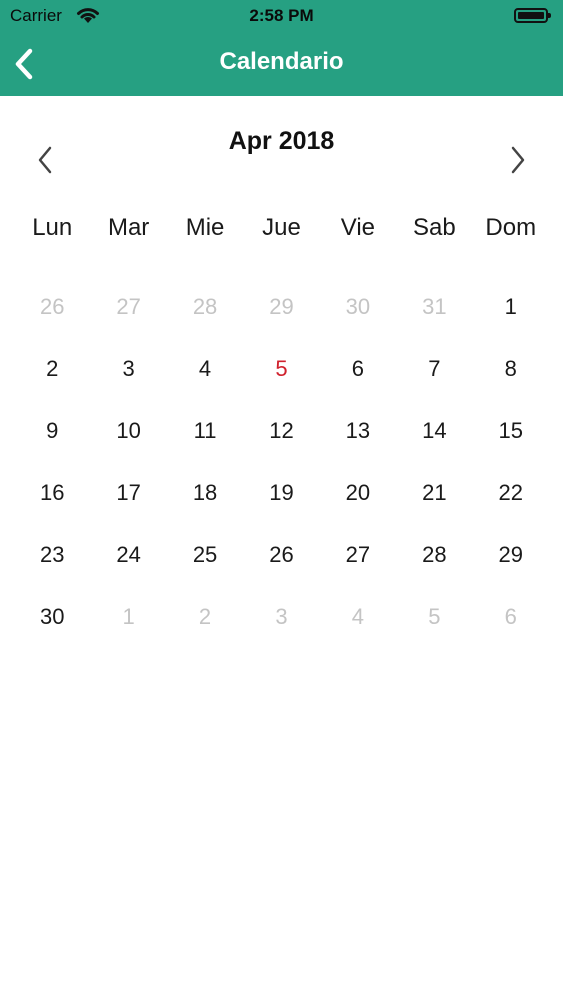 Image resolution: width=563 pixels, height=1000 pixels. Describe the element at coordinates (434, 493) in the screenshot. I see `calendar-day: 21` at that location.